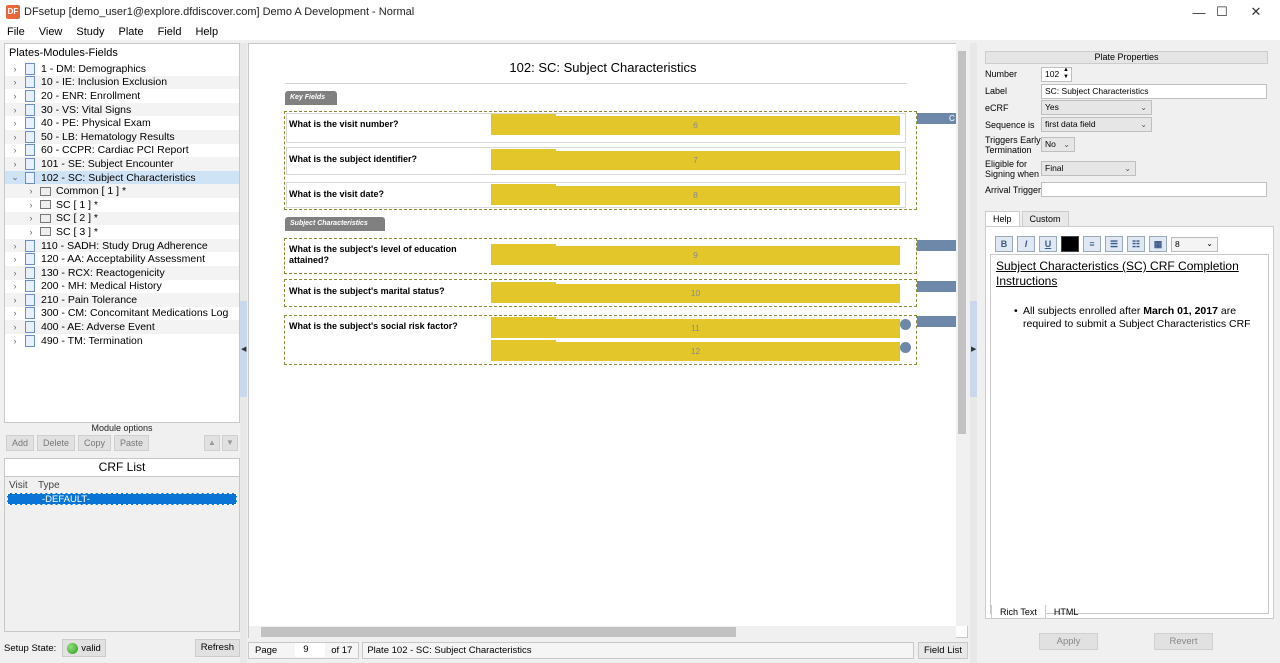 Image resolution: width=1280 pixels, height=663 pixels. What do you see at coordinates (695, 254) in the screenshot?
I see `data-field: 9` at bounding box center [695, 254].